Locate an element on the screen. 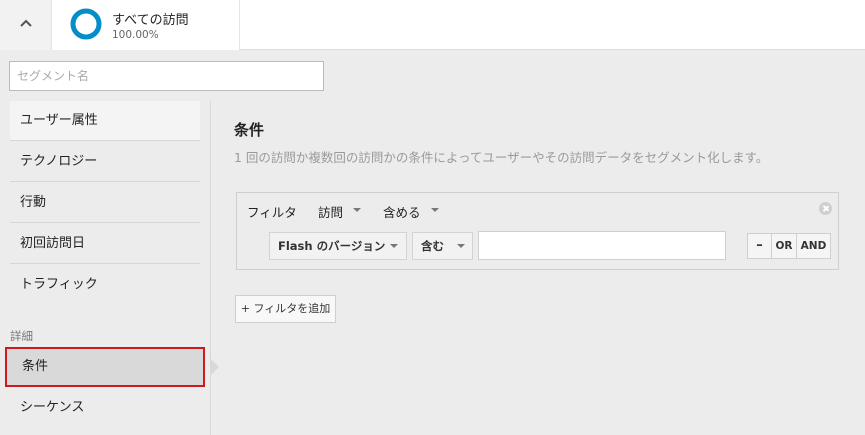 This screenshot has height=435, width=865. dimension-dropdown: Flash のバージョン is located at coordinates (338, 246).